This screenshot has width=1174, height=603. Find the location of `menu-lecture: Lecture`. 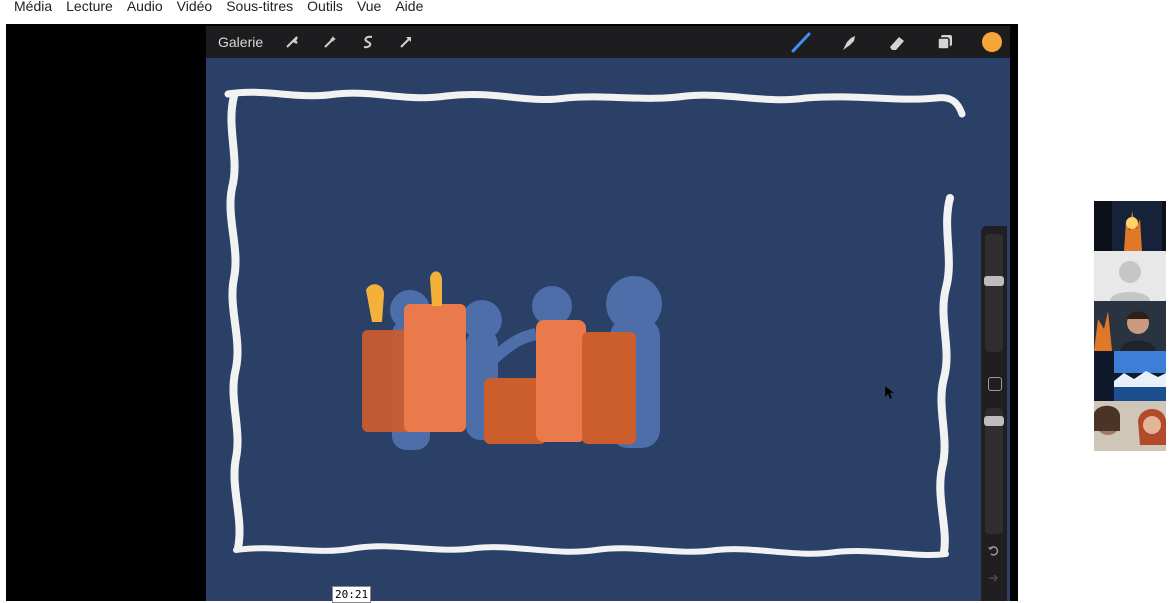

menu-lecture: Lecture is located at coordinates (89, 7).